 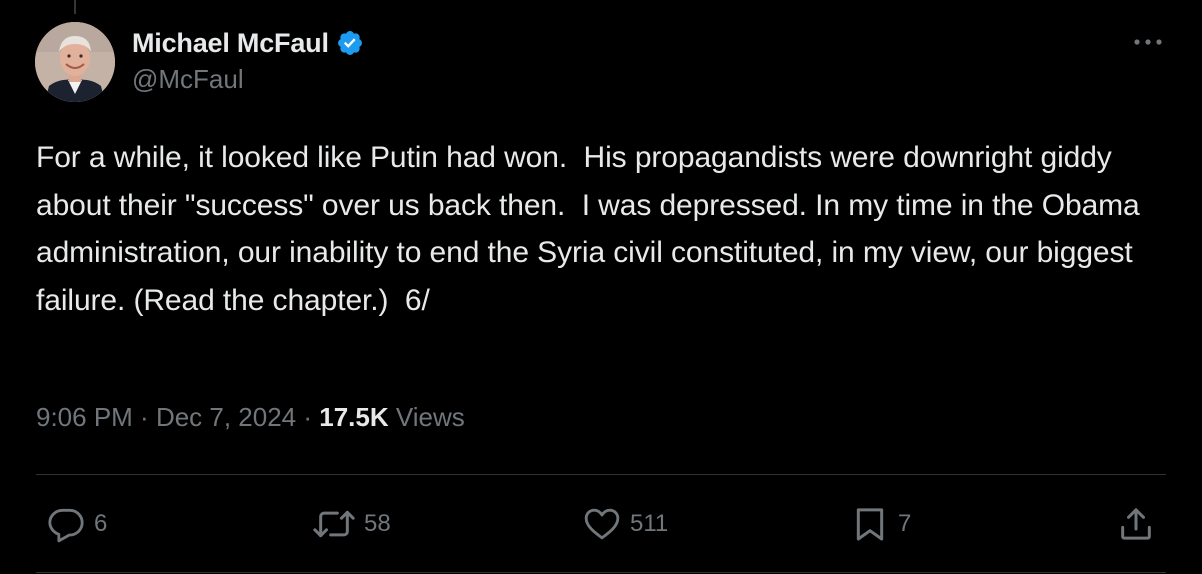 What do you see at coordinates (1148, 42) in the screenshot?
I see `more-options-icon` at bounding box center [1148, 42].